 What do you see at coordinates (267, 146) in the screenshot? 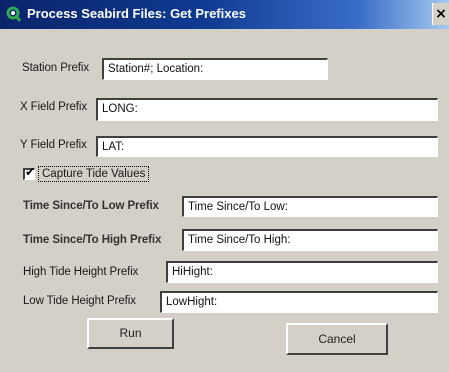
I see `y-field-prefix-input: LAT:` at bounding box center [267, 146].